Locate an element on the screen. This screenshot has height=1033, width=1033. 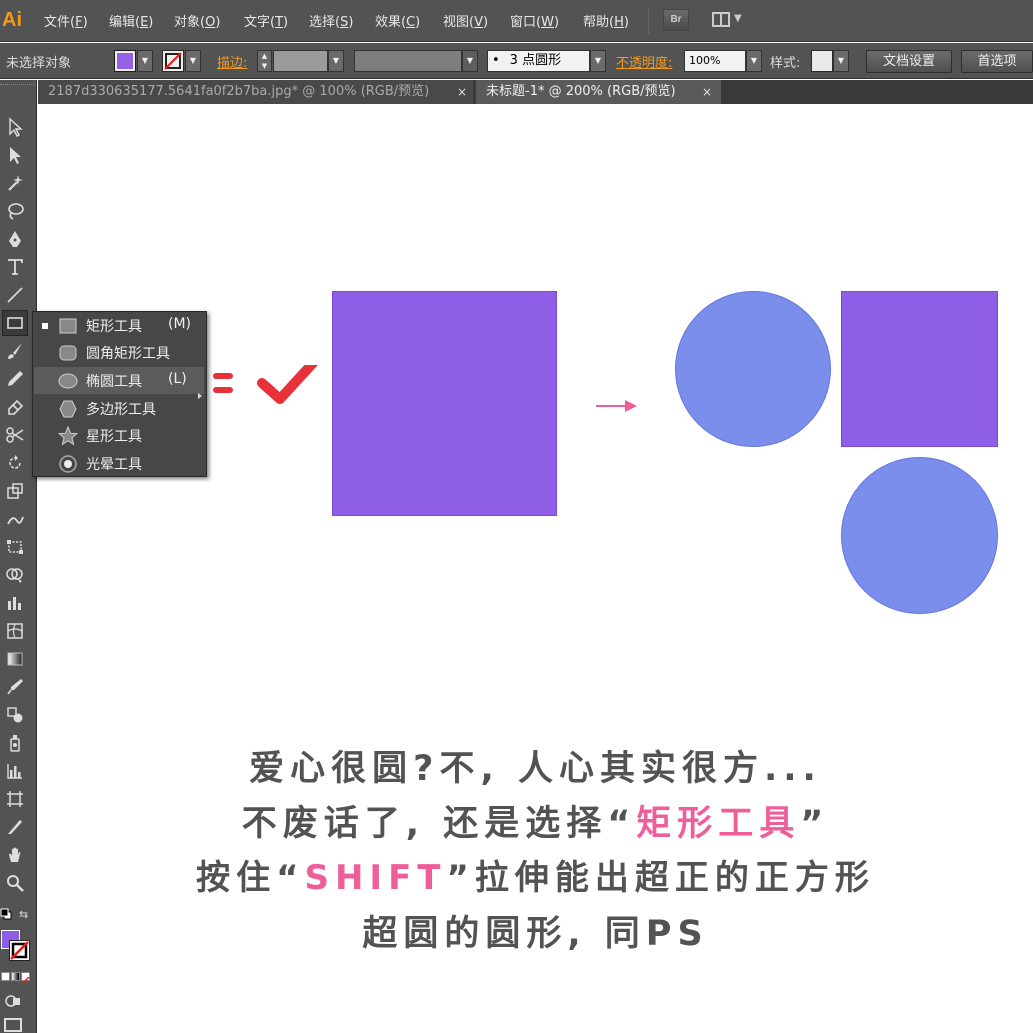
graph-icon is located at coordinates (14, 603).